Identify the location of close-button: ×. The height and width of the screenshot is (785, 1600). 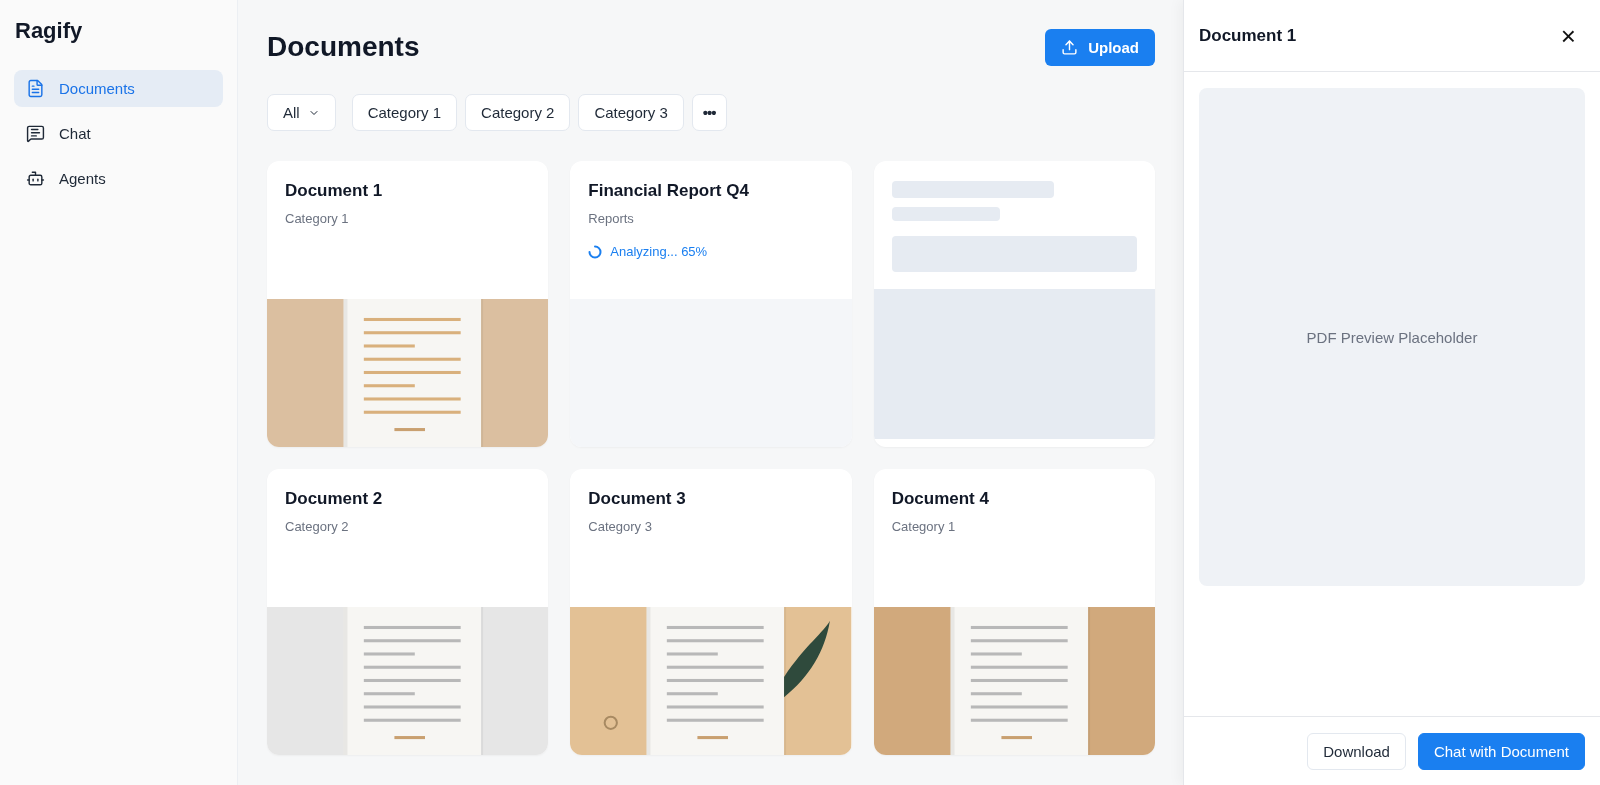
(1568, 35).